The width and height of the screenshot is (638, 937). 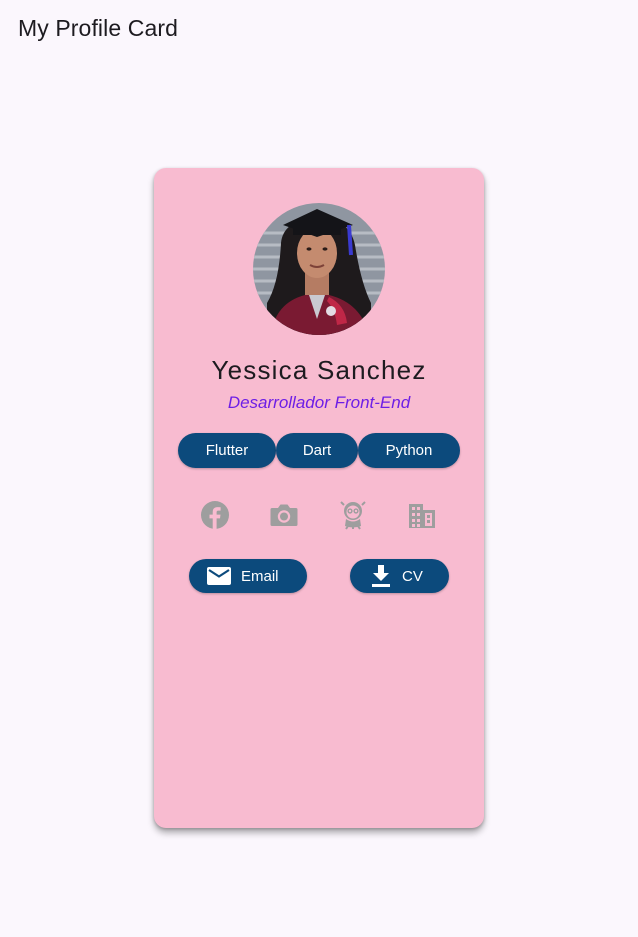 What do you see at coordinates (381, 576) in the screenshot?
I see `download-icon` at bounding box center [381, 576].